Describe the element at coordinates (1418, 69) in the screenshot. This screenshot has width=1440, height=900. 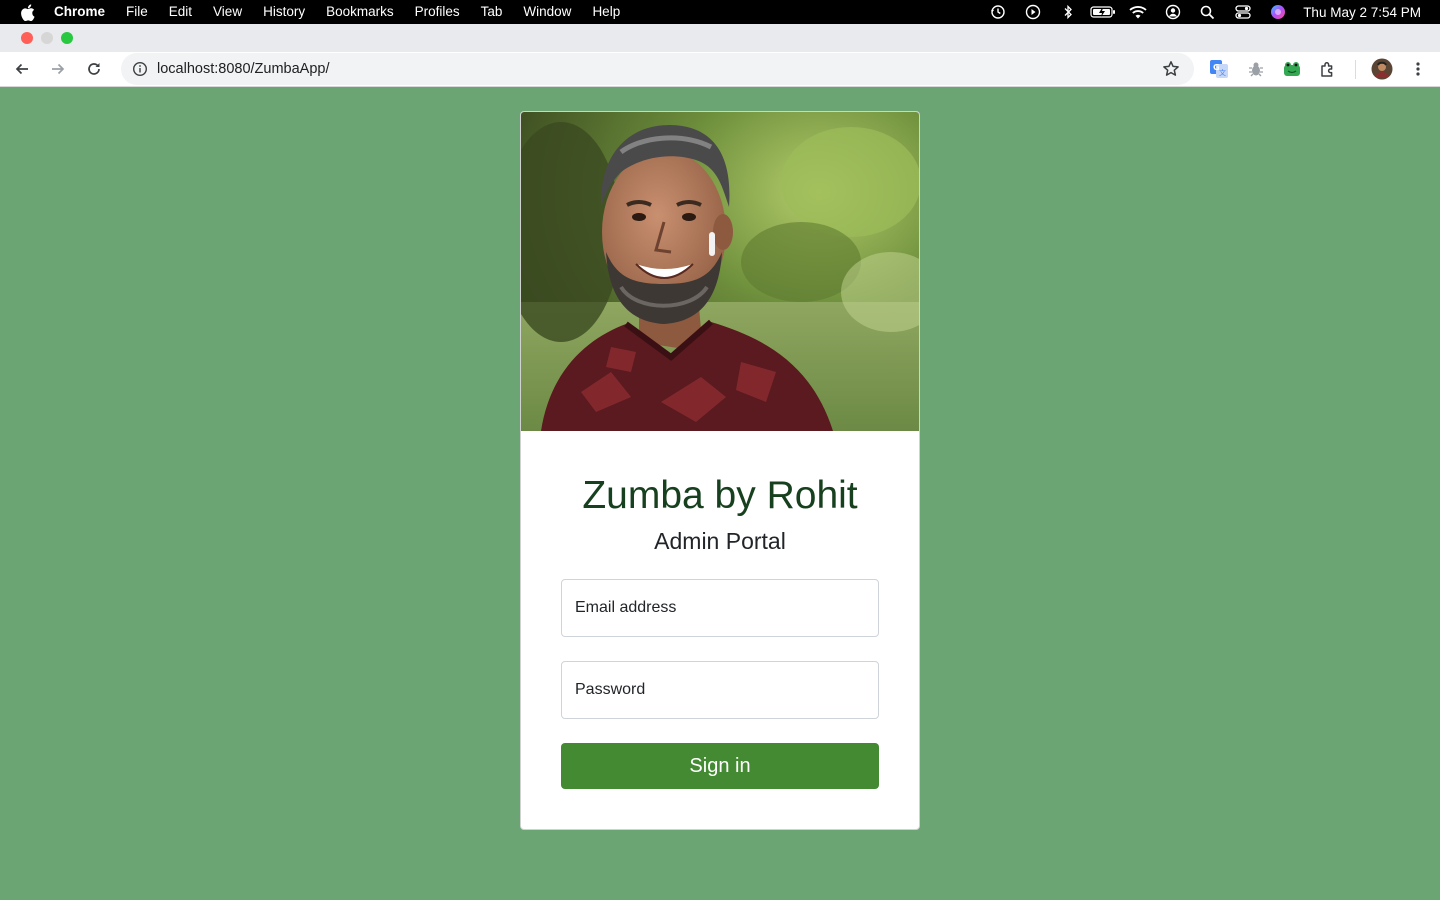
I see `chrome-menu-icon` at that location.